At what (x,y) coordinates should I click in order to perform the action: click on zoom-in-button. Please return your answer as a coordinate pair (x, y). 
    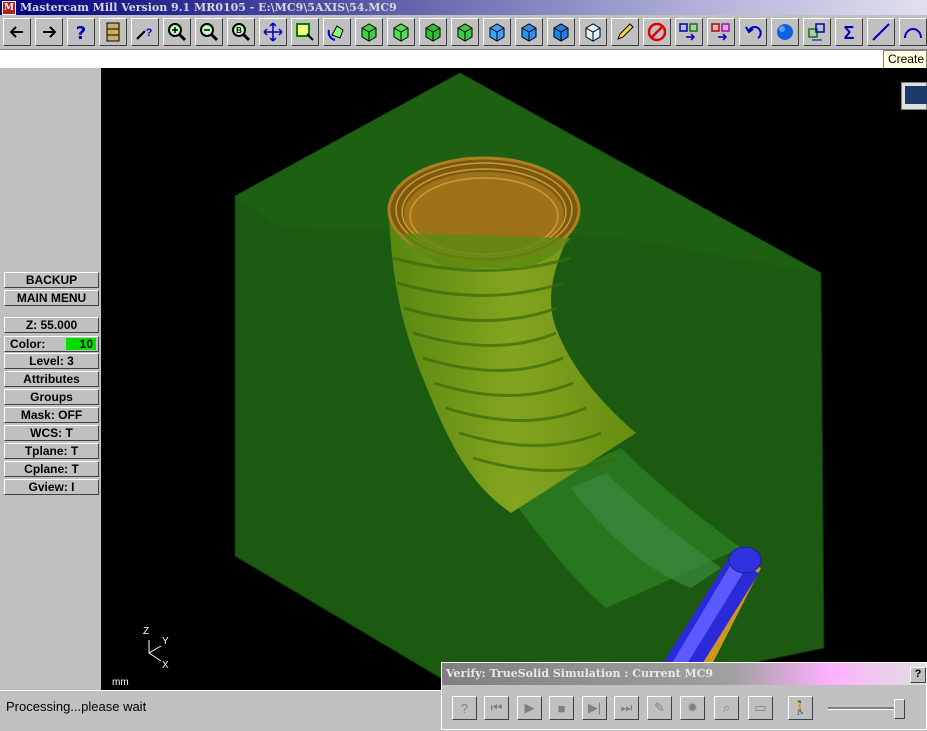
    Looking at the image, I should click on (177, 32).